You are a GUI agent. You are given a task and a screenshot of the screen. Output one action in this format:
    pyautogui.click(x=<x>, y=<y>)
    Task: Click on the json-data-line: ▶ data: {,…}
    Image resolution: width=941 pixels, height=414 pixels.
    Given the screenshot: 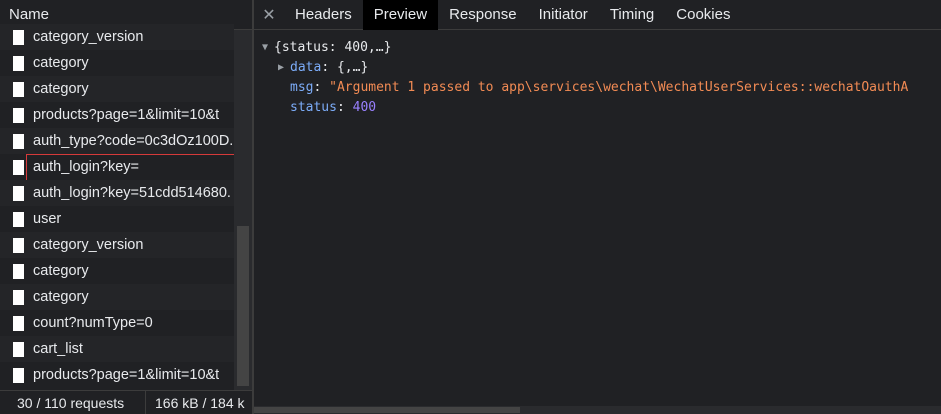 What is the action you would take?
    pyautogui.click(x=601, y=68)
    